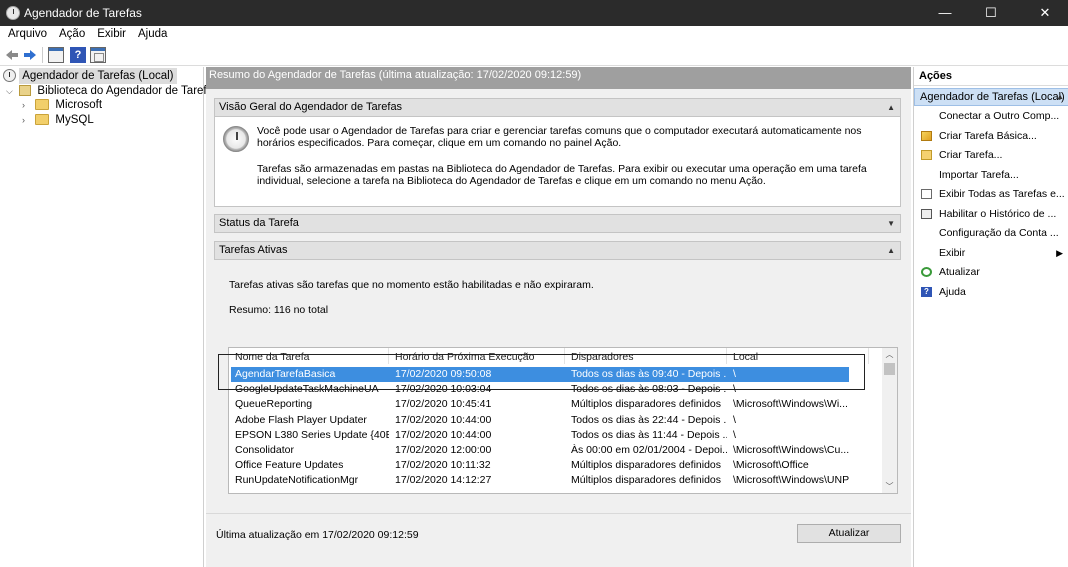  I want to click on tree-item-scheduler-local: Agendador de Tarefas (Local), so click(90, 76).